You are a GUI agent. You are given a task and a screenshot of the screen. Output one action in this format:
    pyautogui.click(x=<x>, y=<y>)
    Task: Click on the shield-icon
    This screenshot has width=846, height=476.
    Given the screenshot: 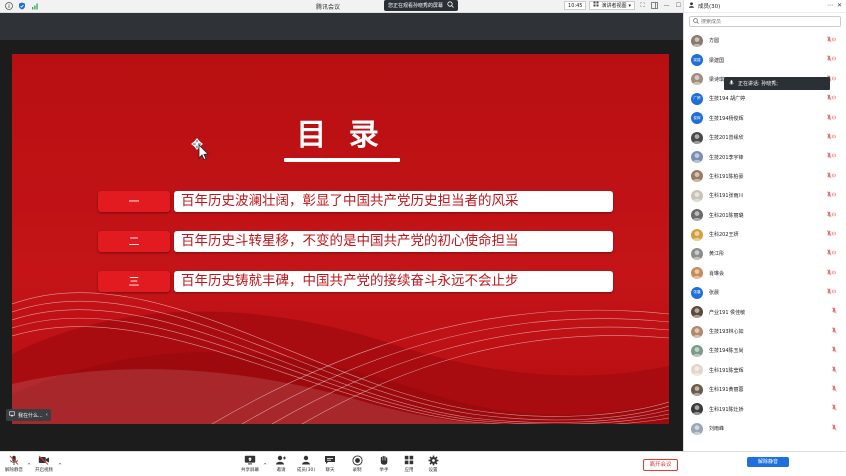 What is the action you would take?
    pyautogui.click(x=21, y=6)
    